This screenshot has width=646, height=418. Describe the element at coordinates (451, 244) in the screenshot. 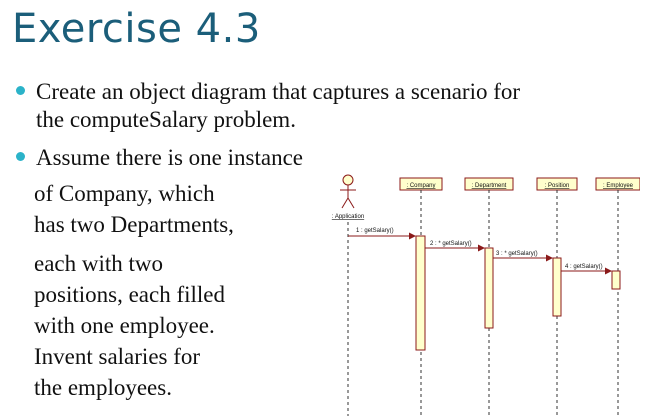

I see `message-label-2: 2 : * getSalary()` at that location.